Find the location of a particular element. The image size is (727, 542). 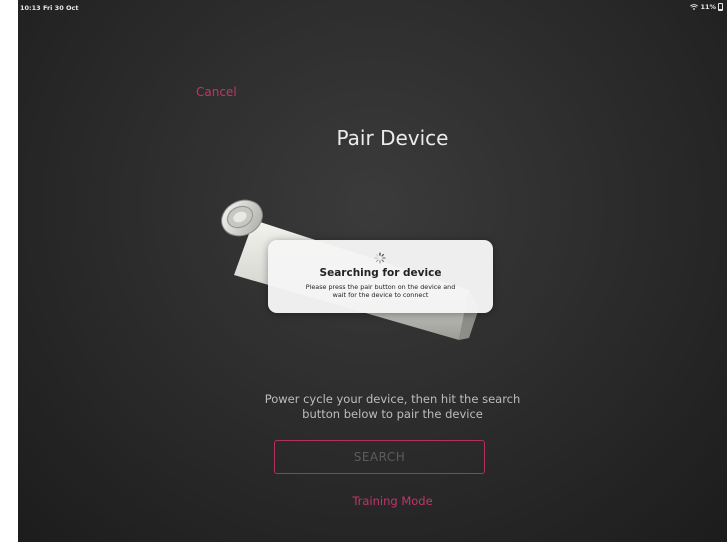

training-mode-link: Training Mode is located at coordinates (372, 501).